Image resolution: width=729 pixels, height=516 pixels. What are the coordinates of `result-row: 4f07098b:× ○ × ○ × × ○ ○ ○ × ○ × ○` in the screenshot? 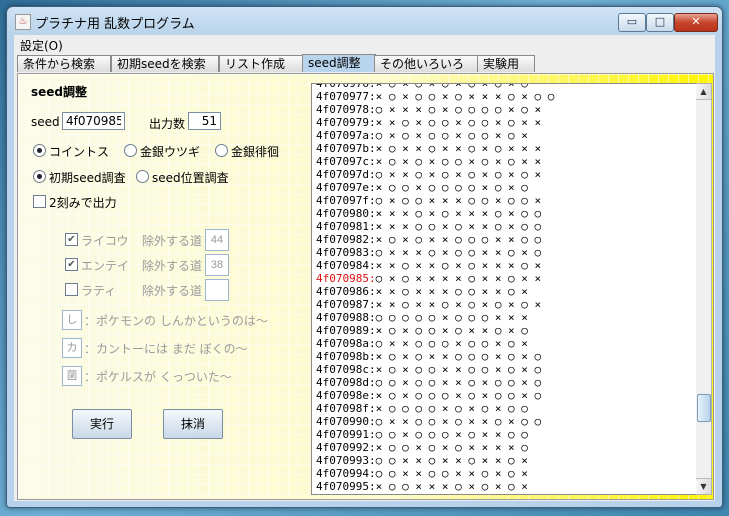 It's located at (435, 356).